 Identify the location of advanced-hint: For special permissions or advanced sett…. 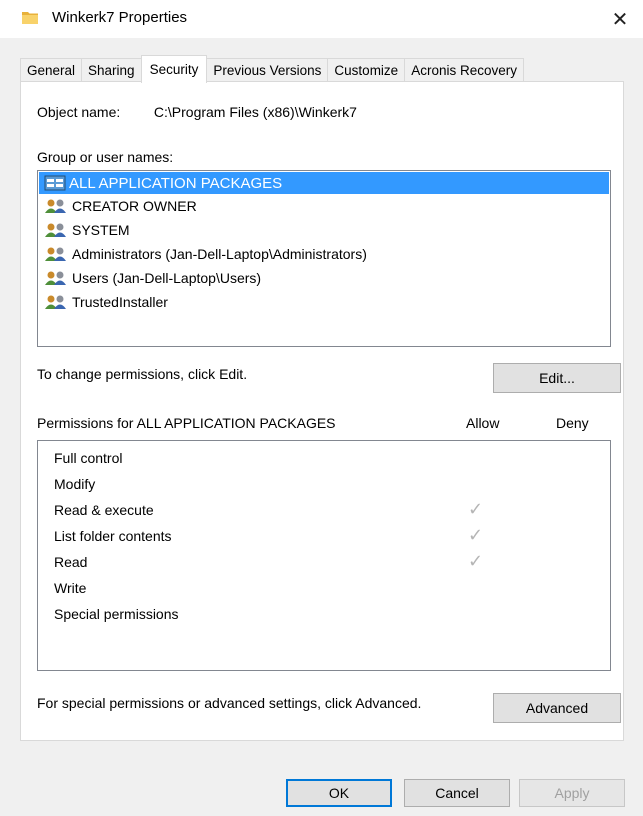
(229, 703).